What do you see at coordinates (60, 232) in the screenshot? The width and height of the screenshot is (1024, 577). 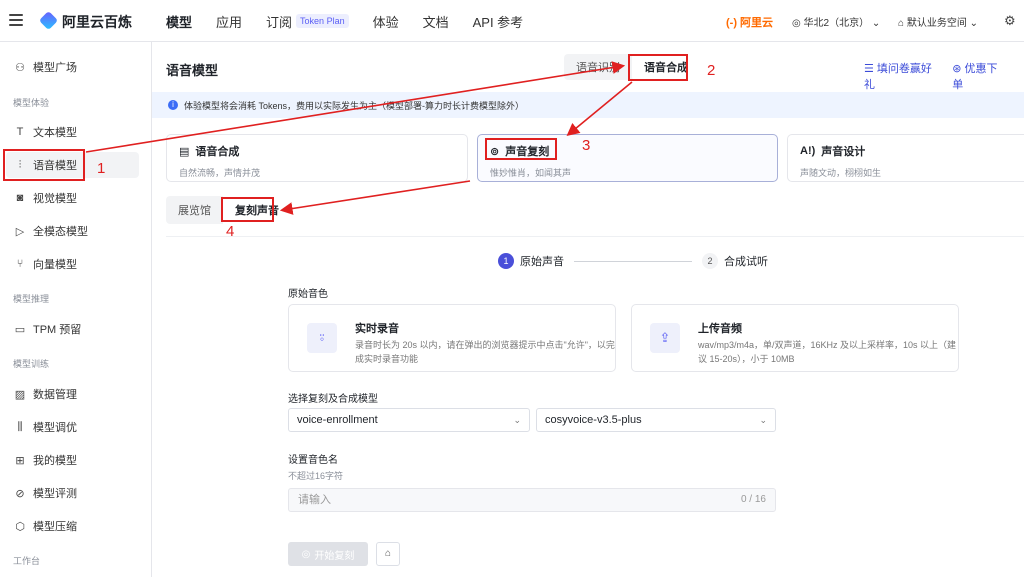 I see `sidebar-item-label: 全模态模型` at bounding box center [60, 232].